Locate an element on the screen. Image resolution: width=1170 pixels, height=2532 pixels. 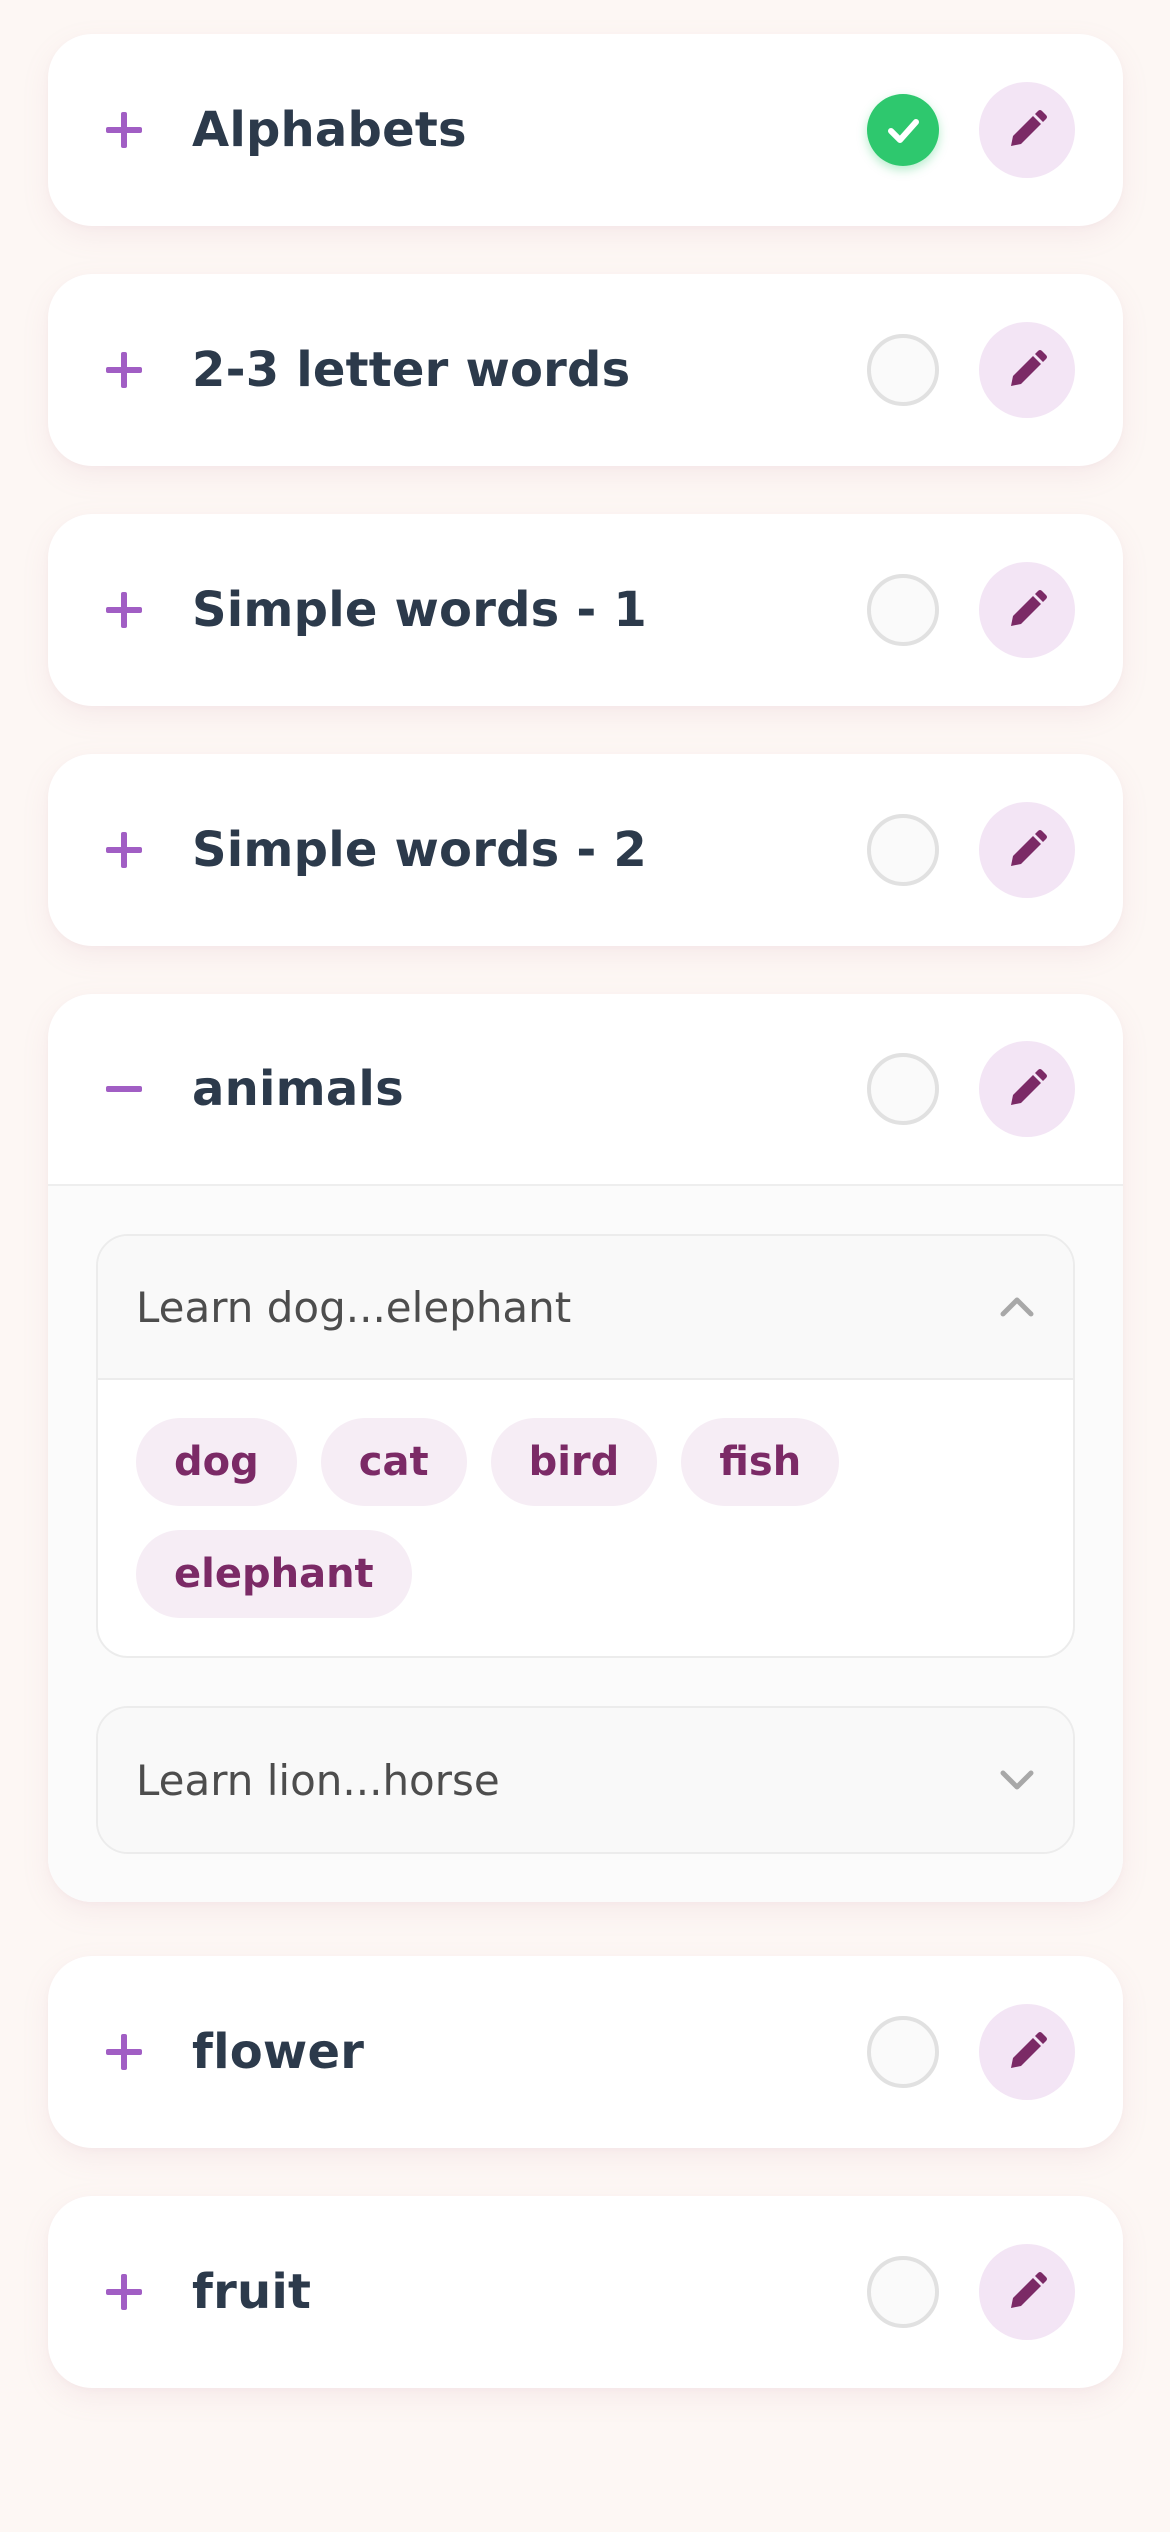
category-title: fruit is located at coordinates (252, 2292).